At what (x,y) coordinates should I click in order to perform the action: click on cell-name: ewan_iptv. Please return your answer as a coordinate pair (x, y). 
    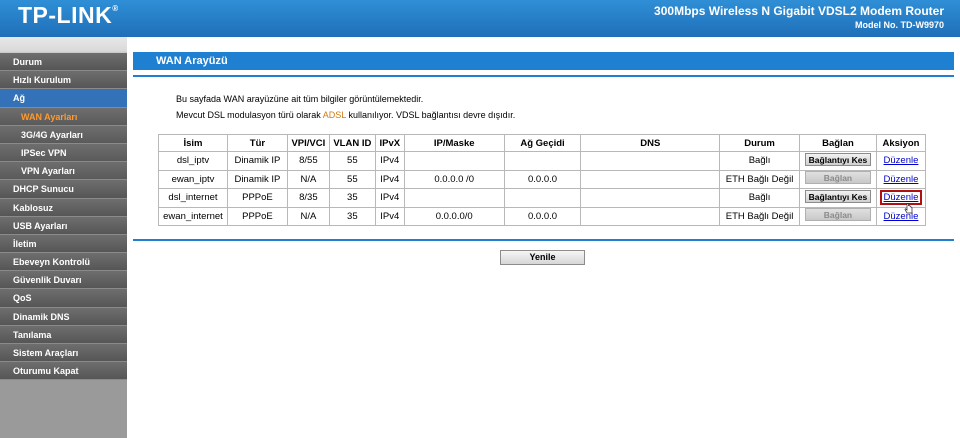
    Looking at the image, I should click on (193, 179).